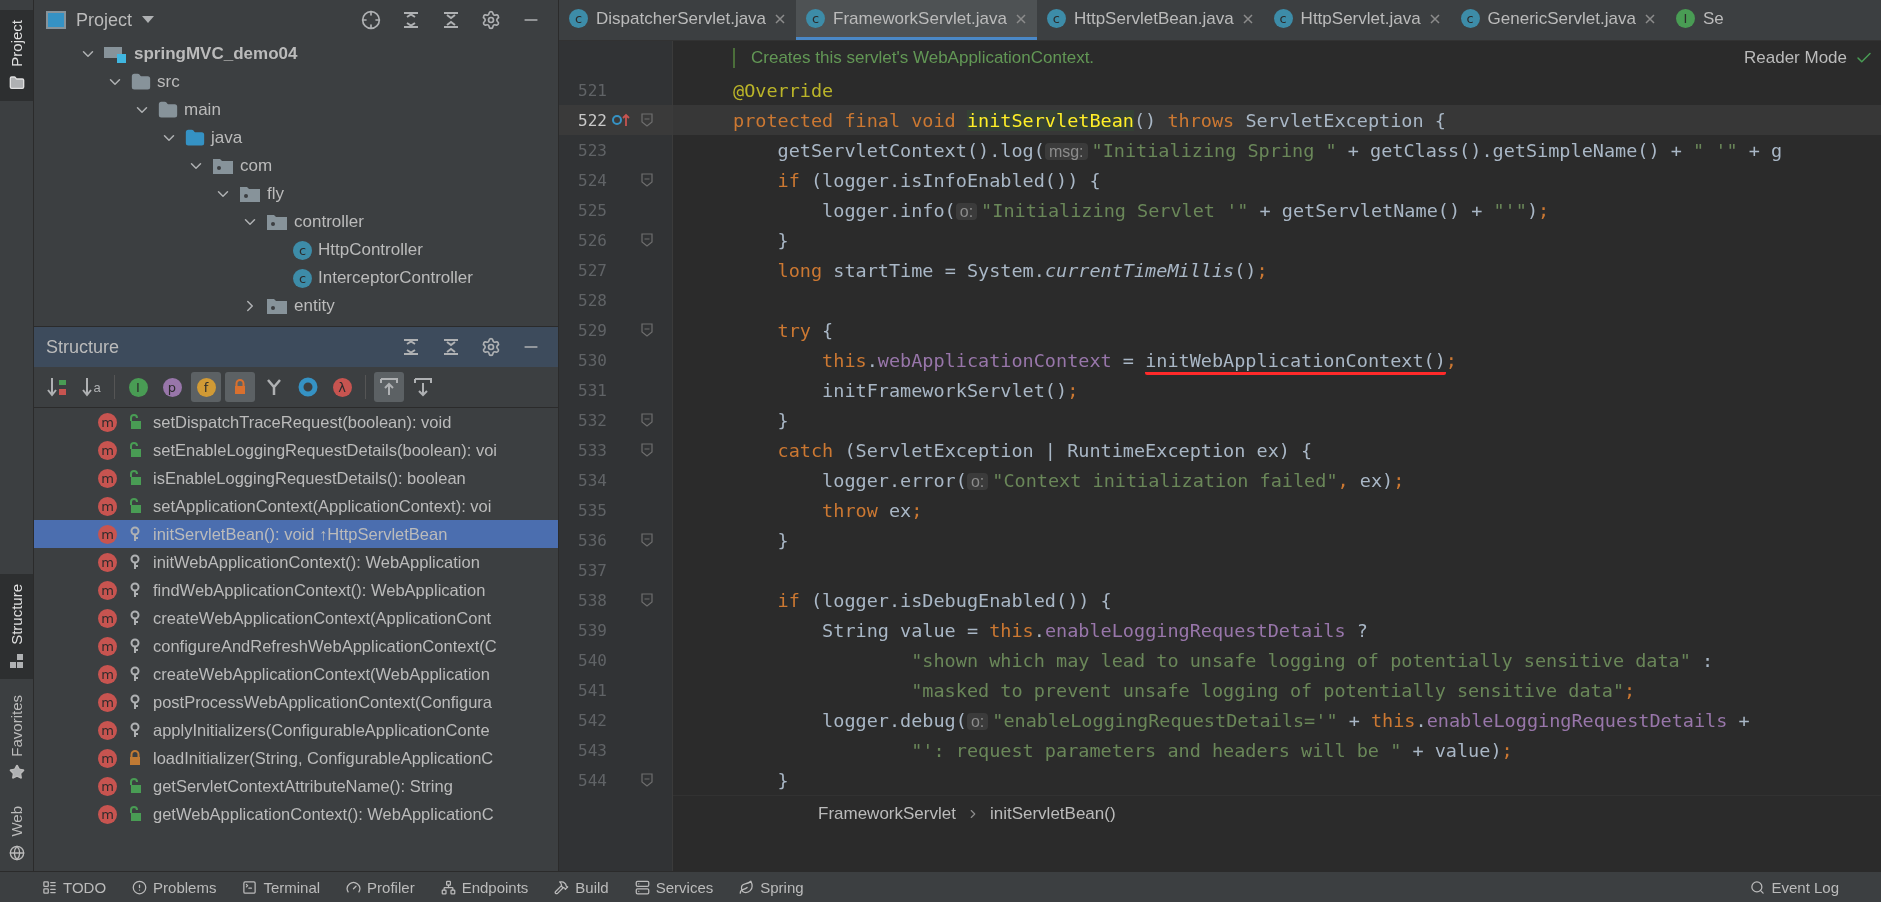  What do you see at coordinates (296, 422) in the screenshot?
I see `structure-item: m setDispatchTraceRequest(boolean): void` at bounding box center [296, 422].